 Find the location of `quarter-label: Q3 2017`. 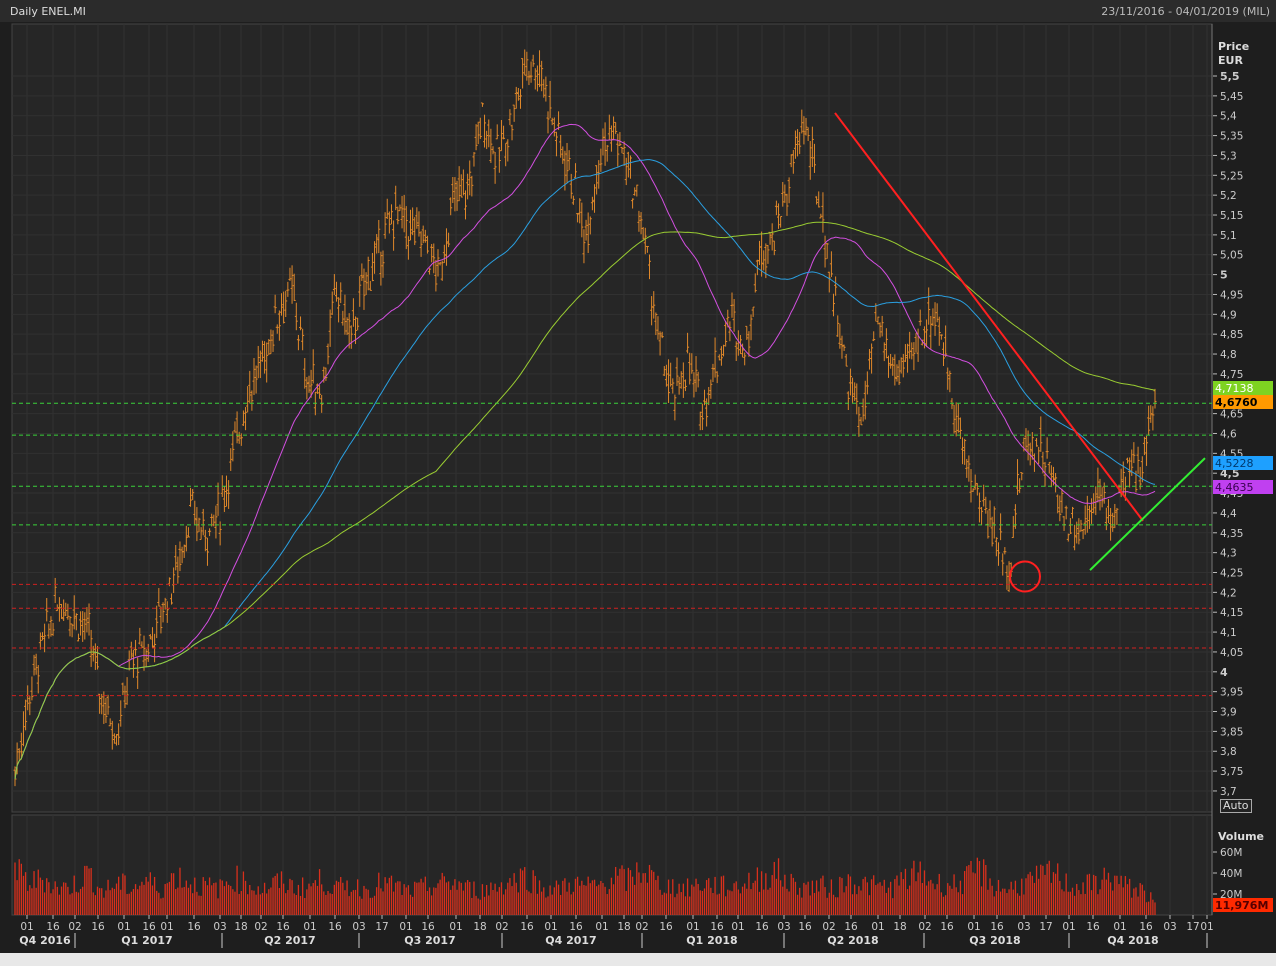

quarter-label: Q3 2017 is located at coordinates (429, 940).